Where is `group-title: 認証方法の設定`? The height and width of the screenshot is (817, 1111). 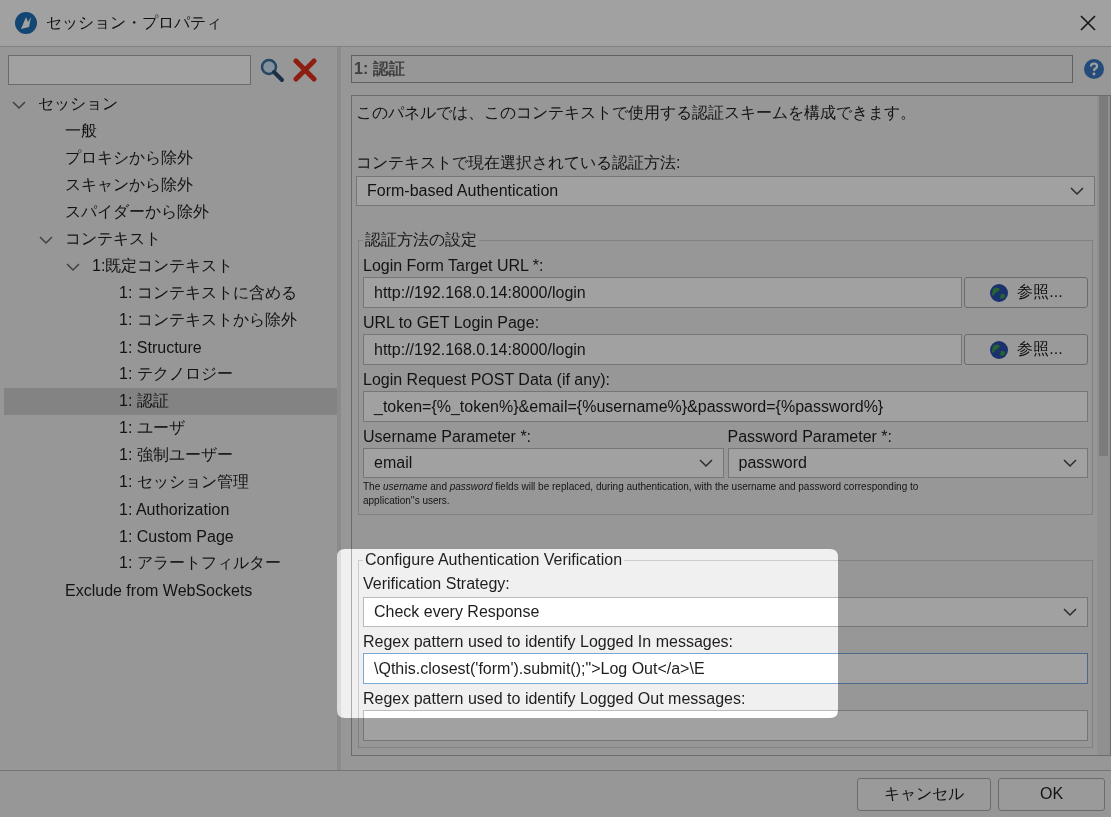
group-title: 認証方法の設定 is located at coordinates (421, 240).